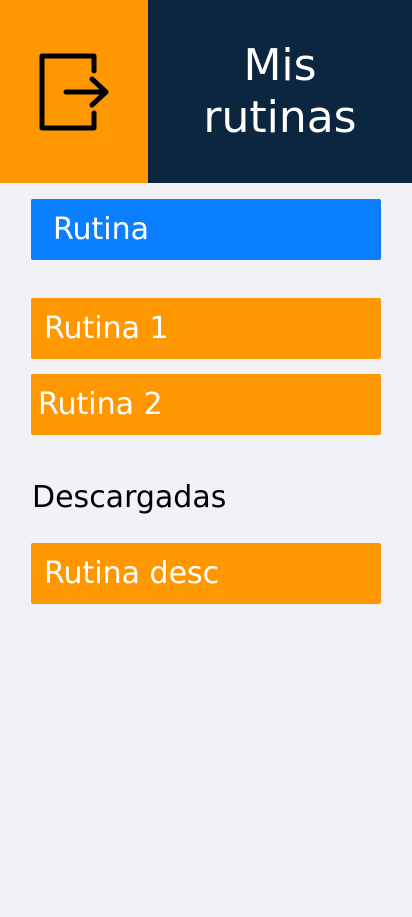  I want to click on logout-button, so click(74, 91).